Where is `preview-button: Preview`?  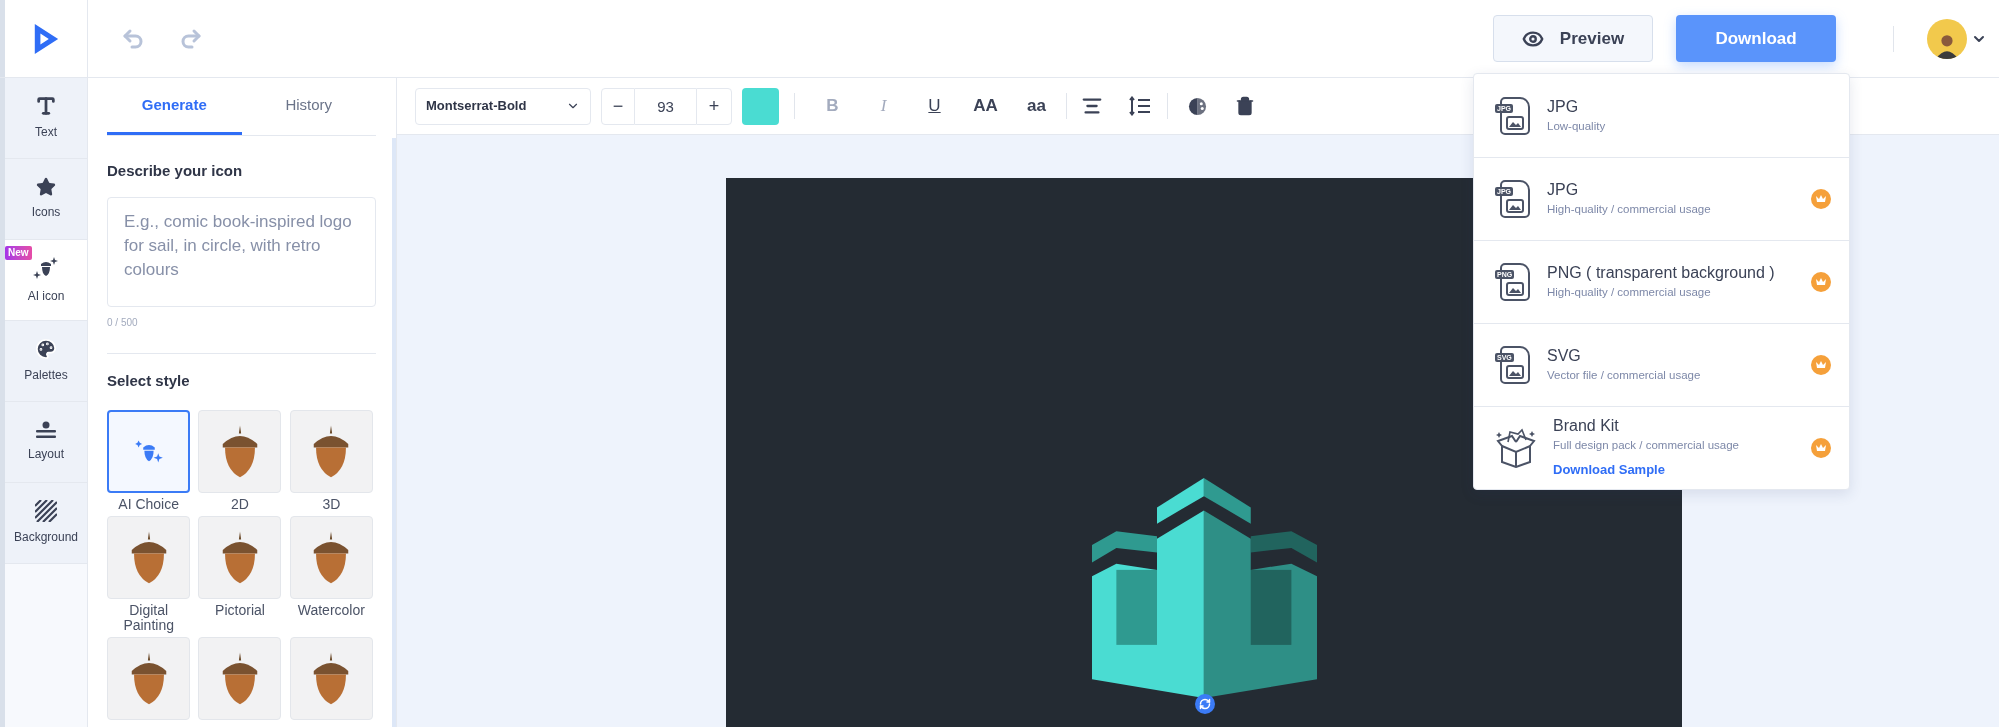
preview-button: Preview is located at coordinates (1573, 38).